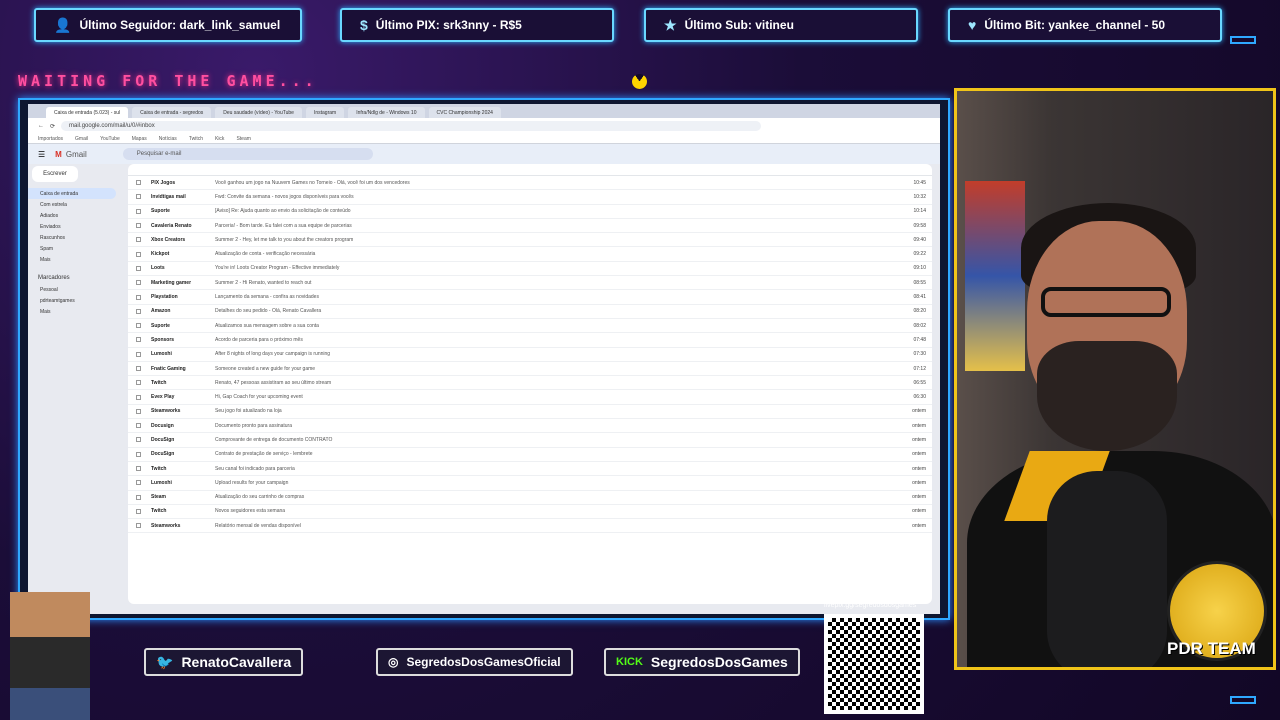 The height and width of the screenshot is (720, 1280). I want to click on email-time: 08:41, so click(919, 297).